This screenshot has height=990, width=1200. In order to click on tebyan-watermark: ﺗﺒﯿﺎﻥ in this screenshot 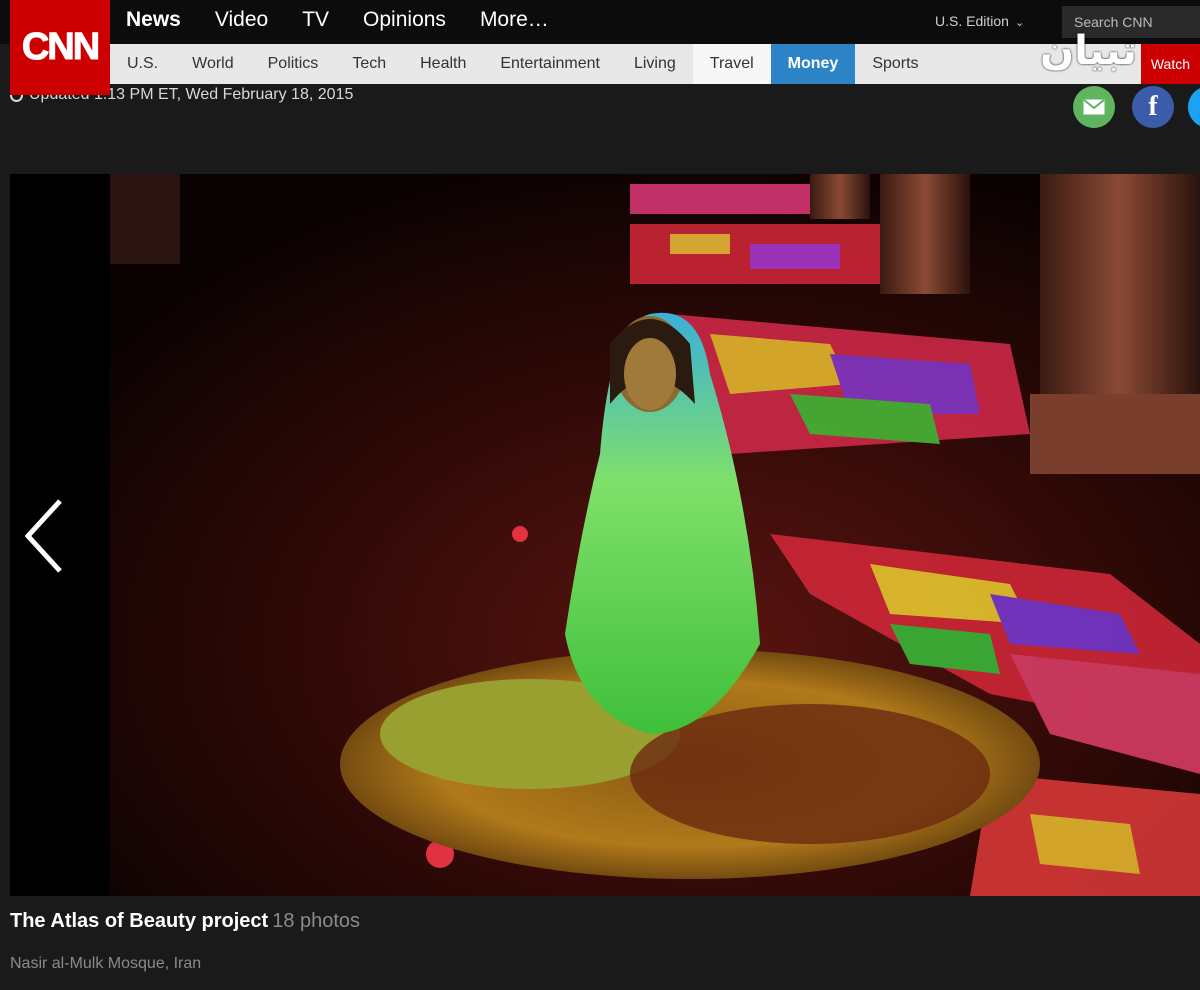, I will do `click(1088, 51)`.